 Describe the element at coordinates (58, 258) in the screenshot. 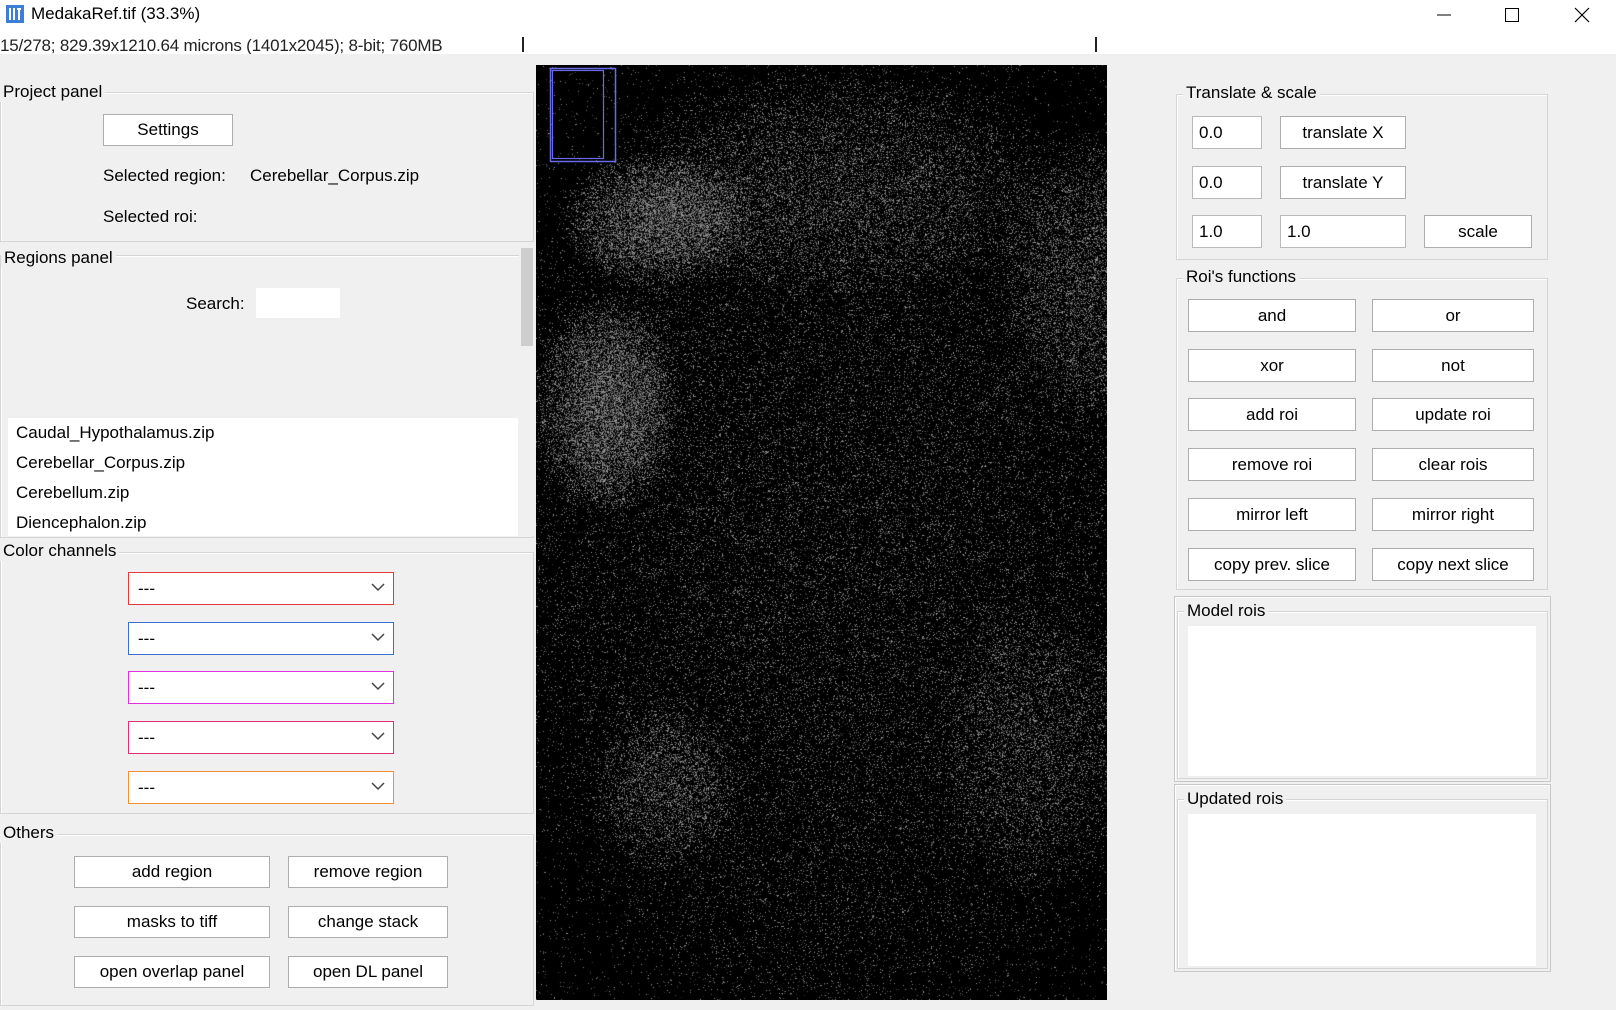

I see `regions-panel-title: Regions panel` at that location.